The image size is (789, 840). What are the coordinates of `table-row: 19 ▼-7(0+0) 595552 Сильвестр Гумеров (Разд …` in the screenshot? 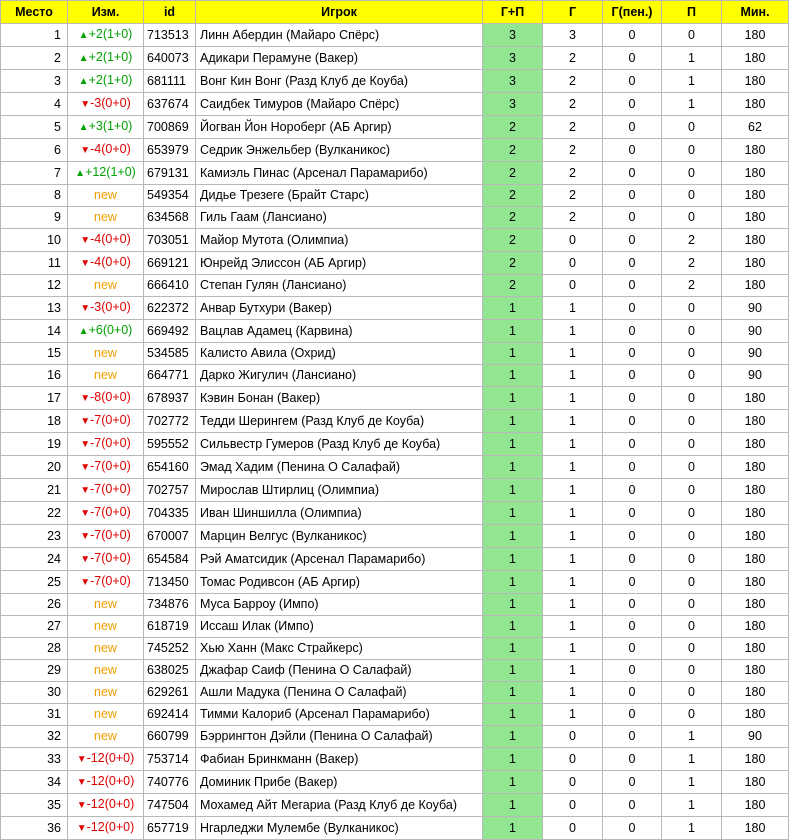 It's located at (394, 444).